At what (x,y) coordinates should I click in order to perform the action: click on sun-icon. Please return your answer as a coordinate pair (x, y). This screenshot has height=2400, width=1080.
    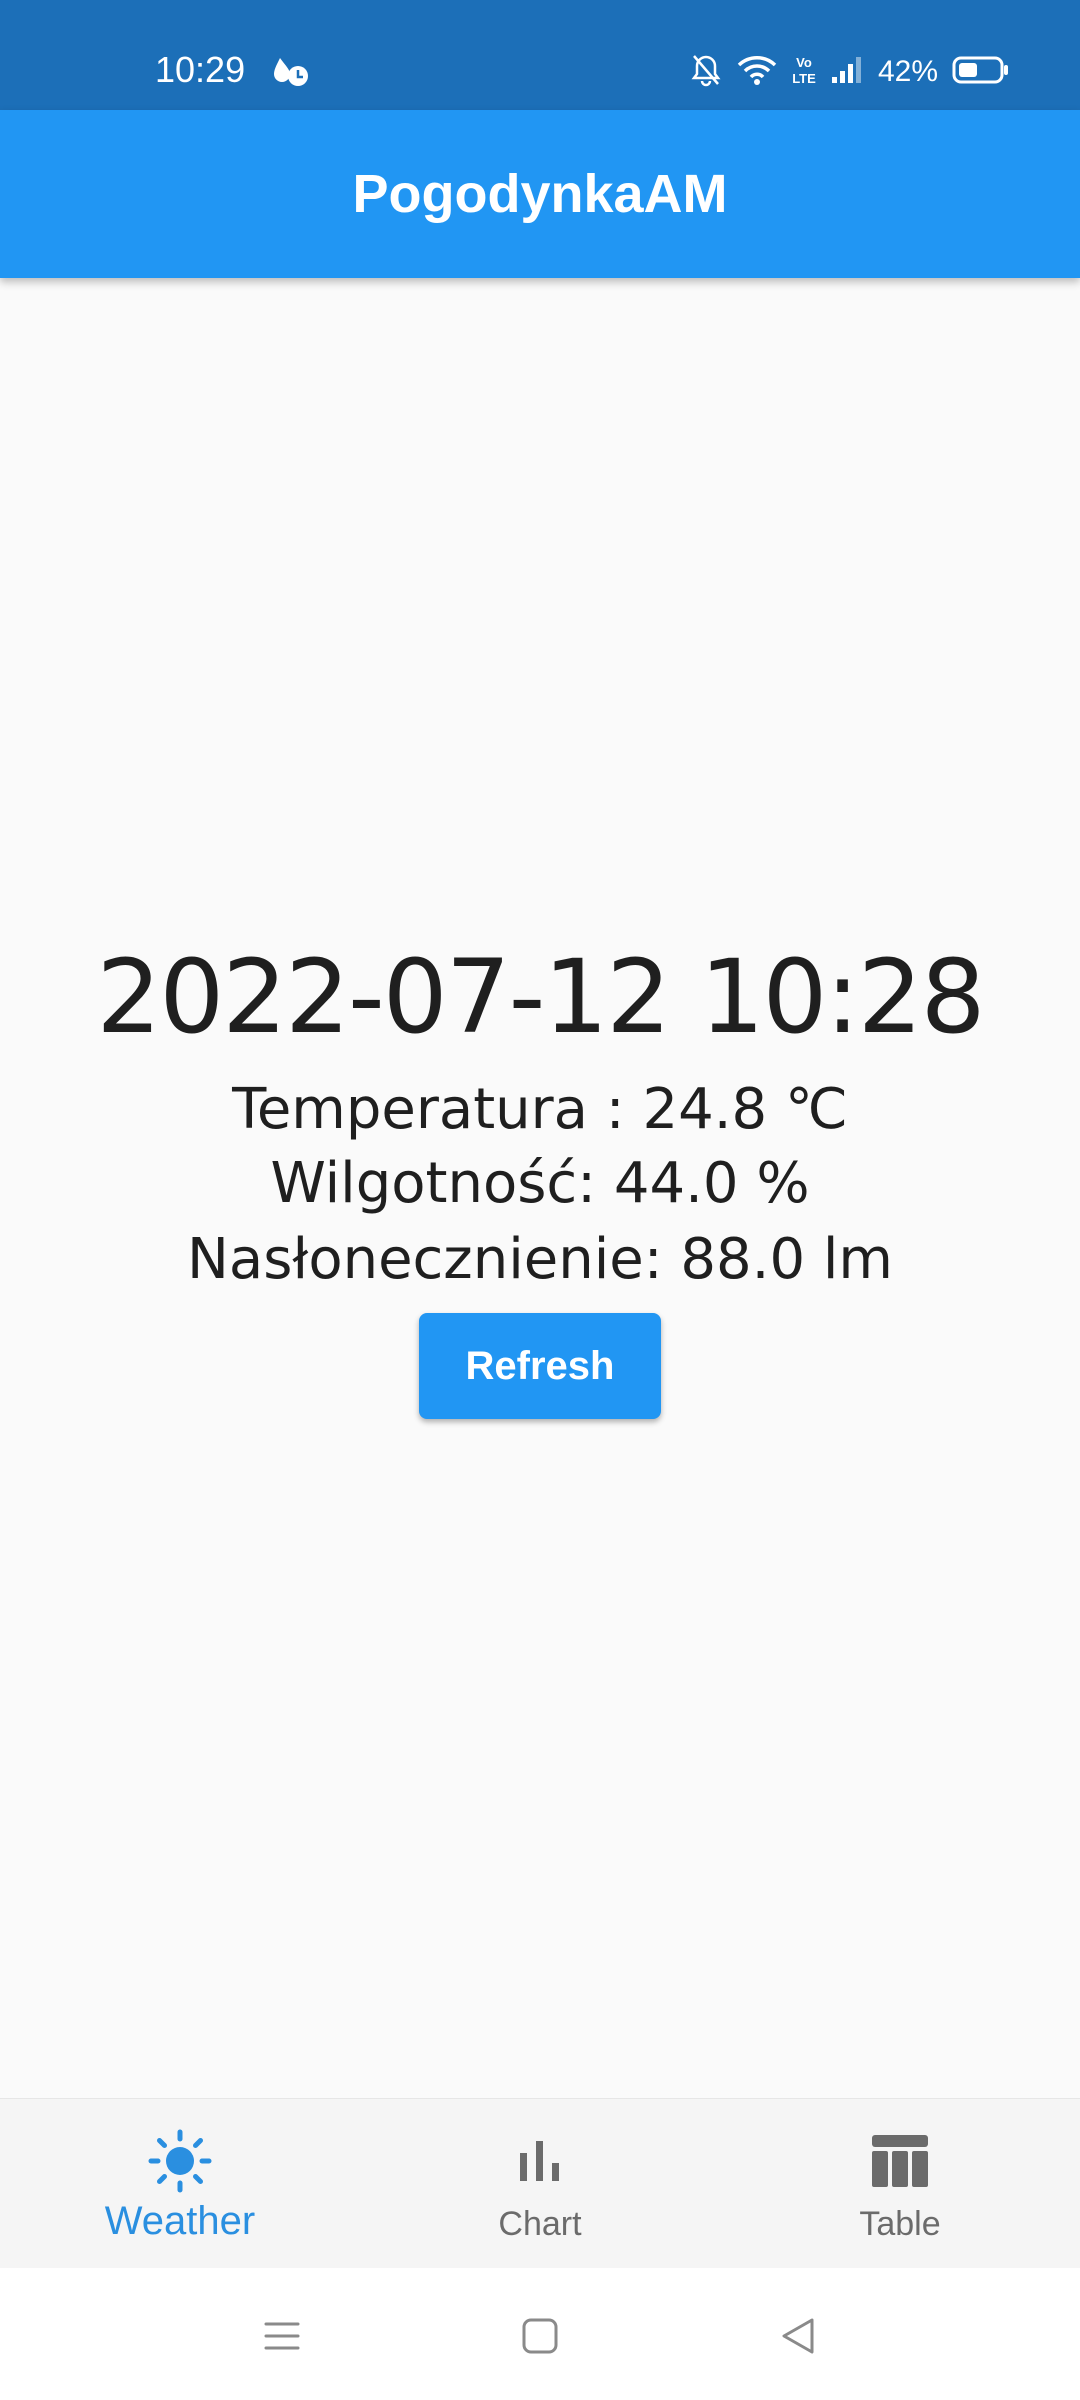
    Looking at the image, I should click on (180, 2161).